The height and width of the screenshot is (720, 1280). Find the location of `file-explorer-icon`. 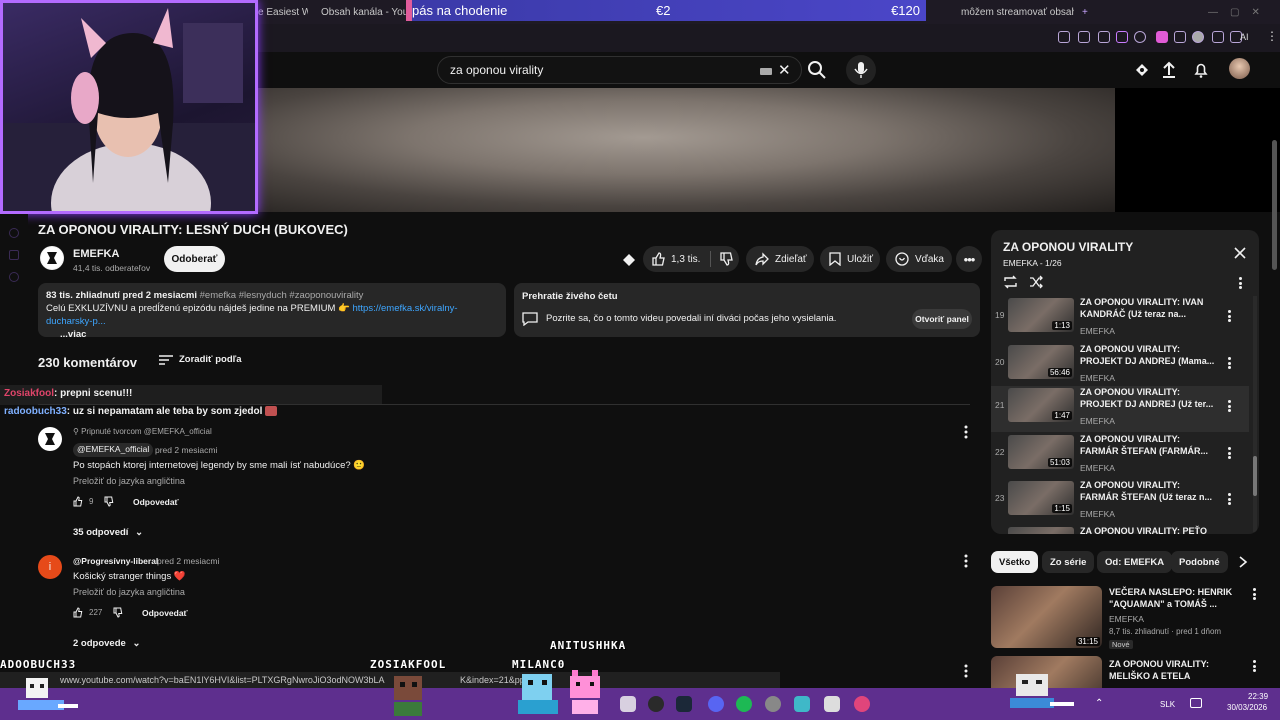

file-explorer-icon is located at coordinates (628, 704).